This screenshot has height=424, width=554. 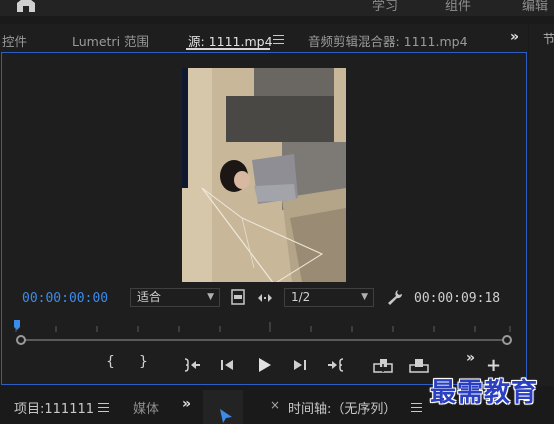 I want to click on adjacent-panel-tab: 节, so click(x=548, y=38).